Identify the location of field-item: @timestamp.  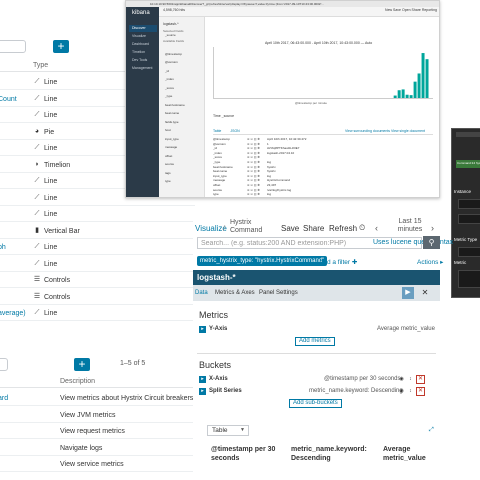
(173, 54).